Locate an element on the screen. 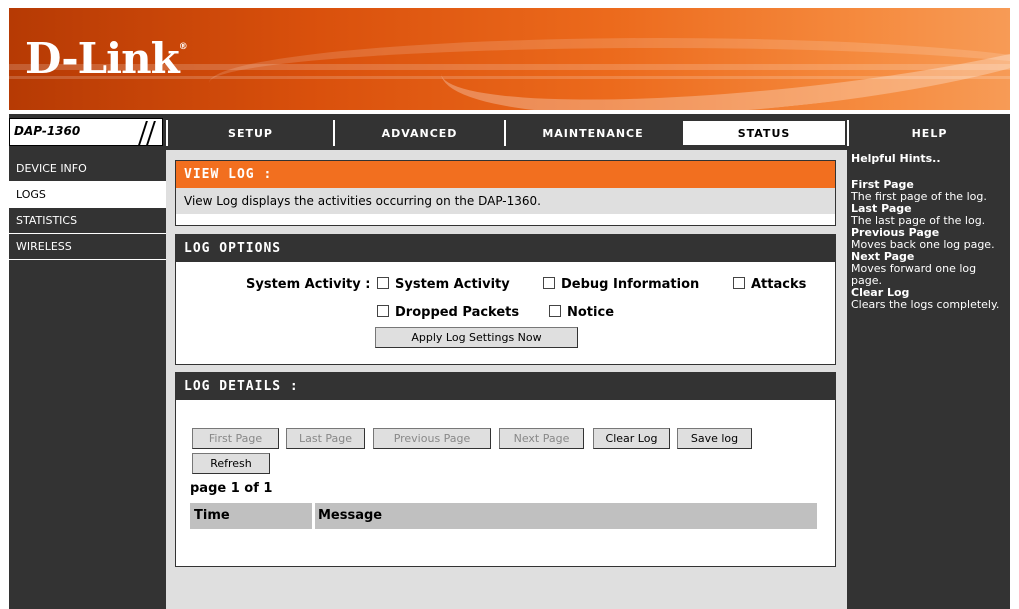 The width and height of the screenshot is (1019, 609). previous-page-button: Previous Page is located at coordinates (432, 438).